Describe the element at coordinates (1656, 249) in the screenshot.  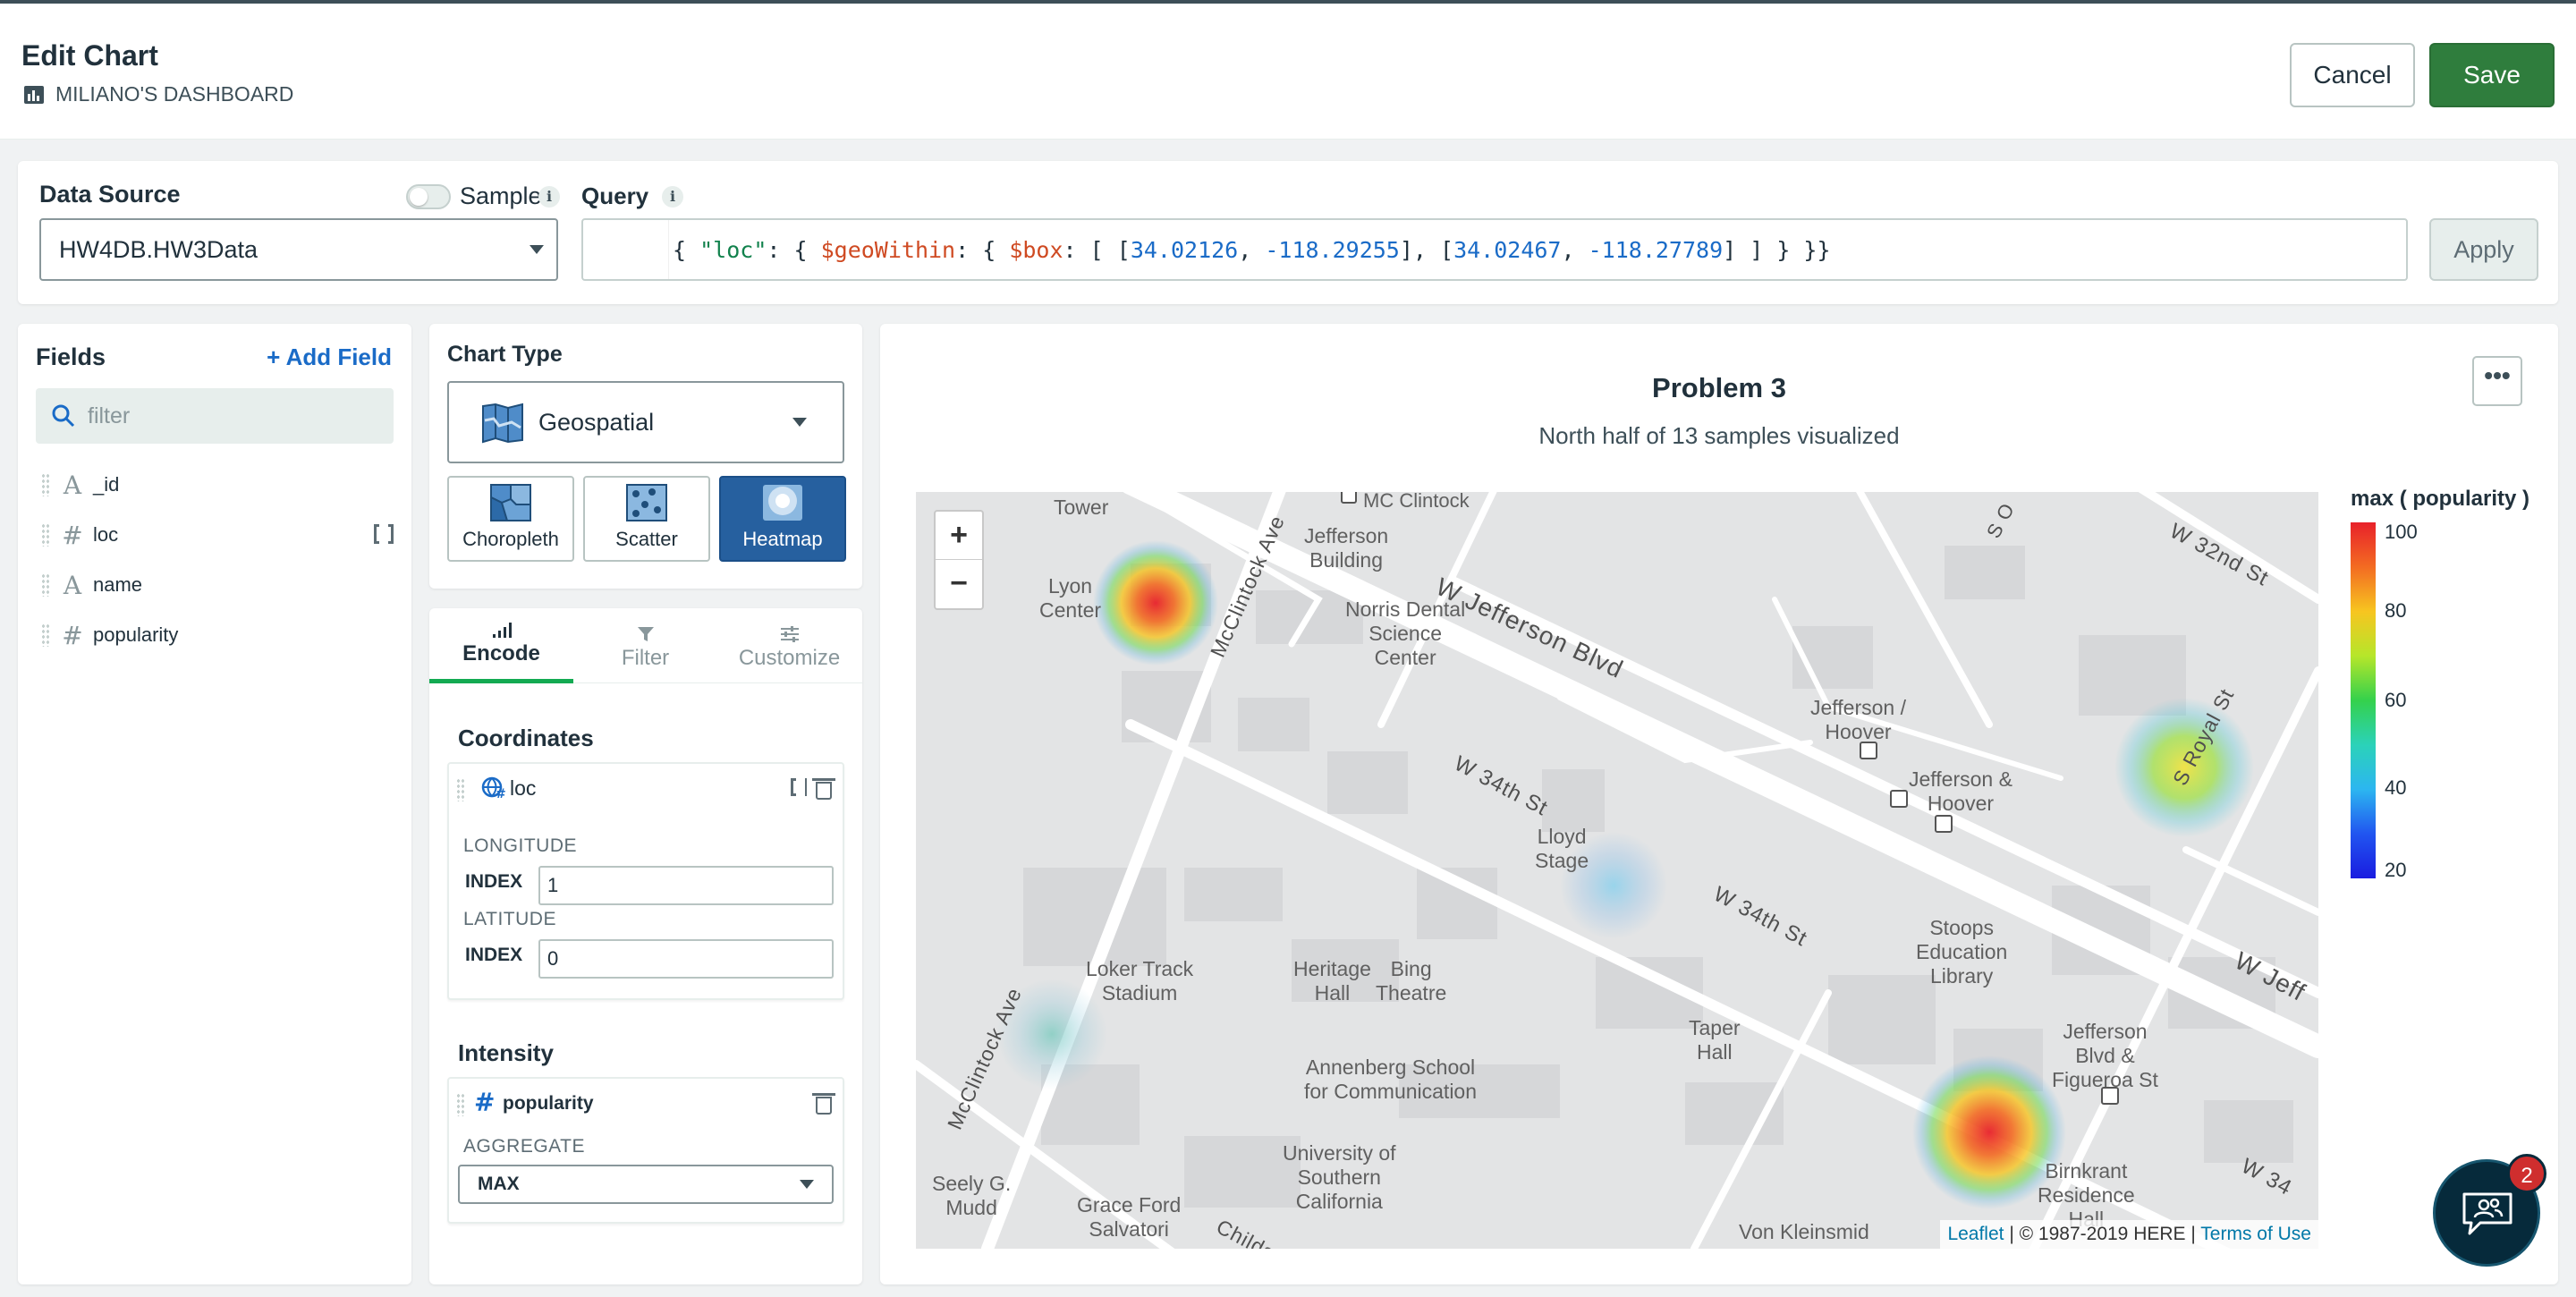
I see `query-num: -118.27789` at that location.